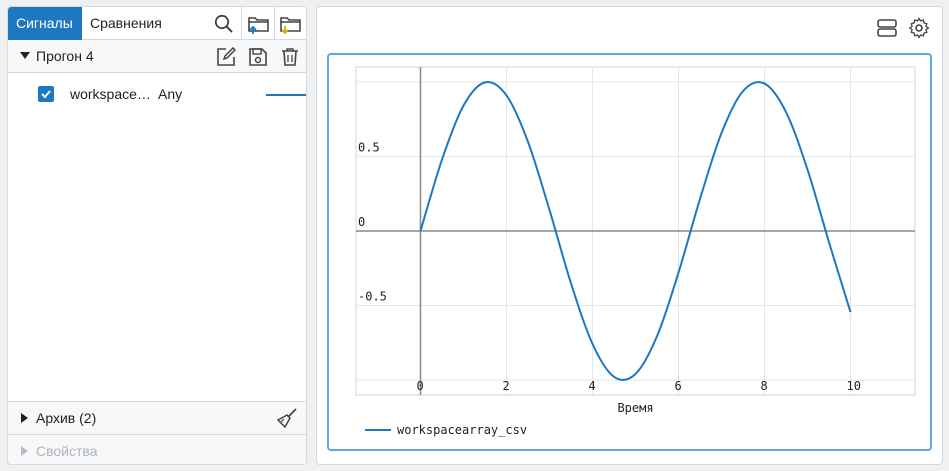 The height and width of the screenshot is (471, 949). Describe the element at coordinates (290, 57) in the screenshot. I see `trash-icon` at that location.